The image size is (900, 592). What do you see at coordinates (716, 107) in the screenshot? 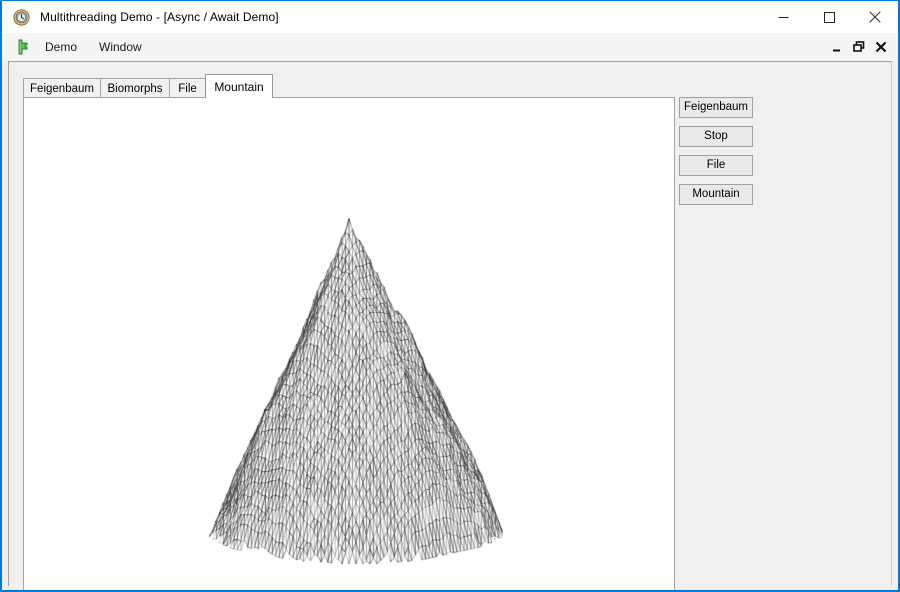
I see `feigenbaum-button: Feigenbaum` at bounding box center [716, 107].